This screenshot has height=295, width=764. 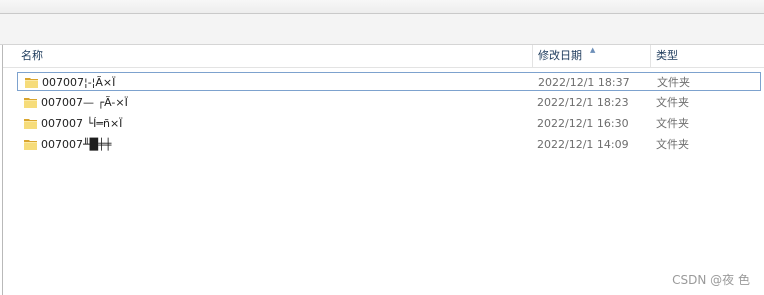 I want to click on column-header-type-label: 类型, so click(x=667, y=55).